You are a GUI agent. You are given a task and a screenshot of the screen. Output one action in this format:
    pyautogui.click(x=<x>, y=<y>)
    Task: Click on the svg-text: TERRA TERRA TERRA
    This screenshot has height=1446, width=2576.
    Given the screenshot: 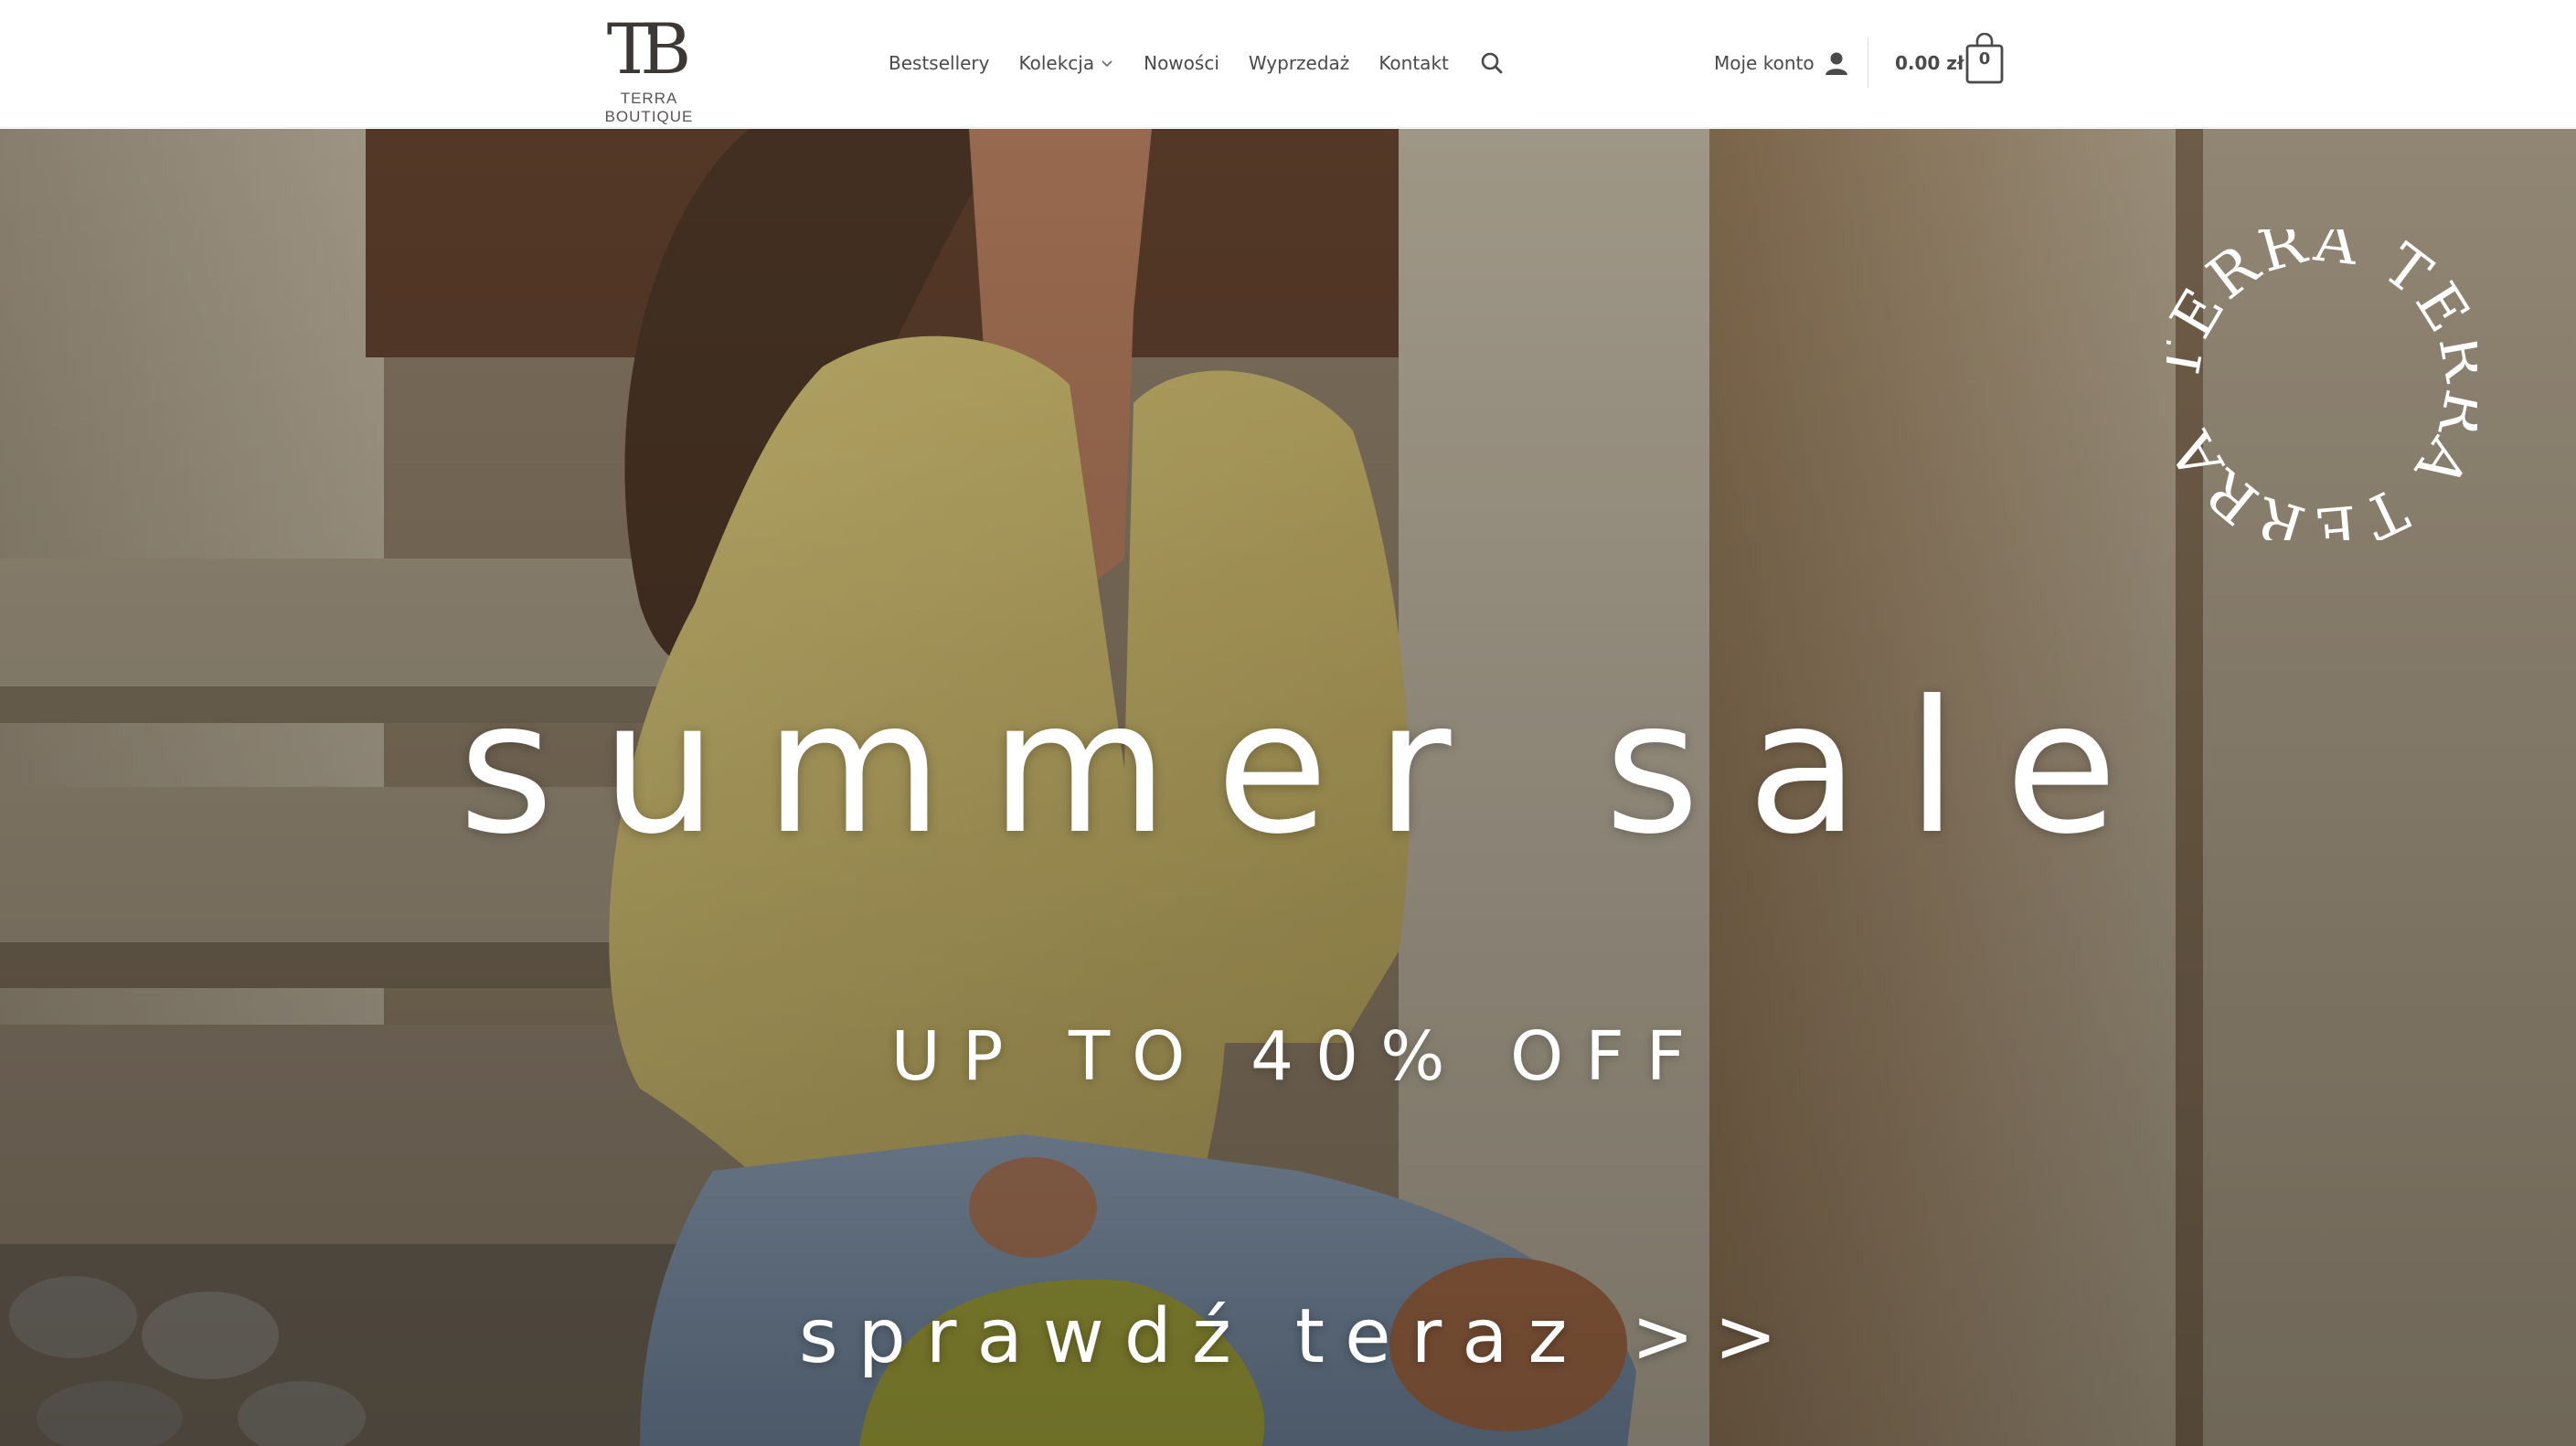 What is the action you would take?
    pyautogui.click(x=2321, y=385)
    